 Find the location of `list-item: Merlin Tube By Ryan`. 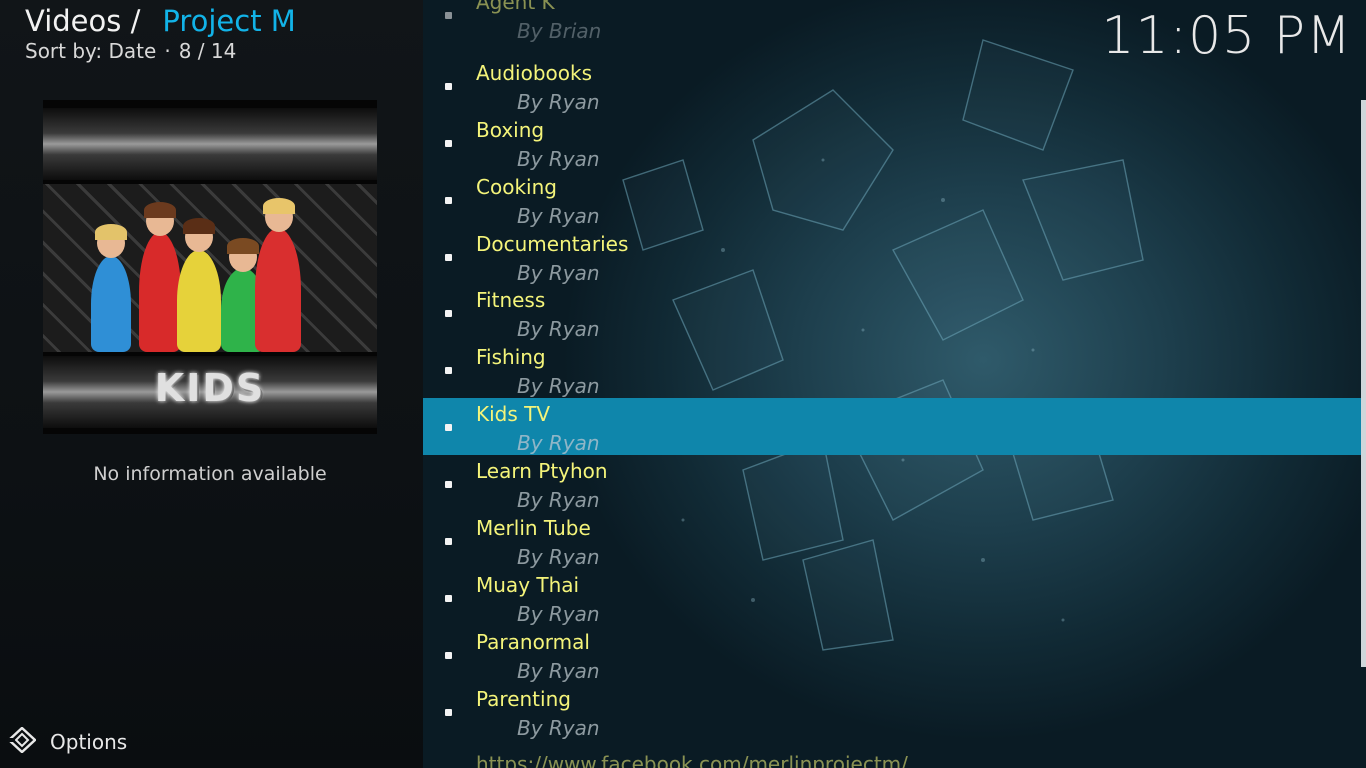

list-item: Merlin Tube By Ryan is located at coordinates (893, 540).